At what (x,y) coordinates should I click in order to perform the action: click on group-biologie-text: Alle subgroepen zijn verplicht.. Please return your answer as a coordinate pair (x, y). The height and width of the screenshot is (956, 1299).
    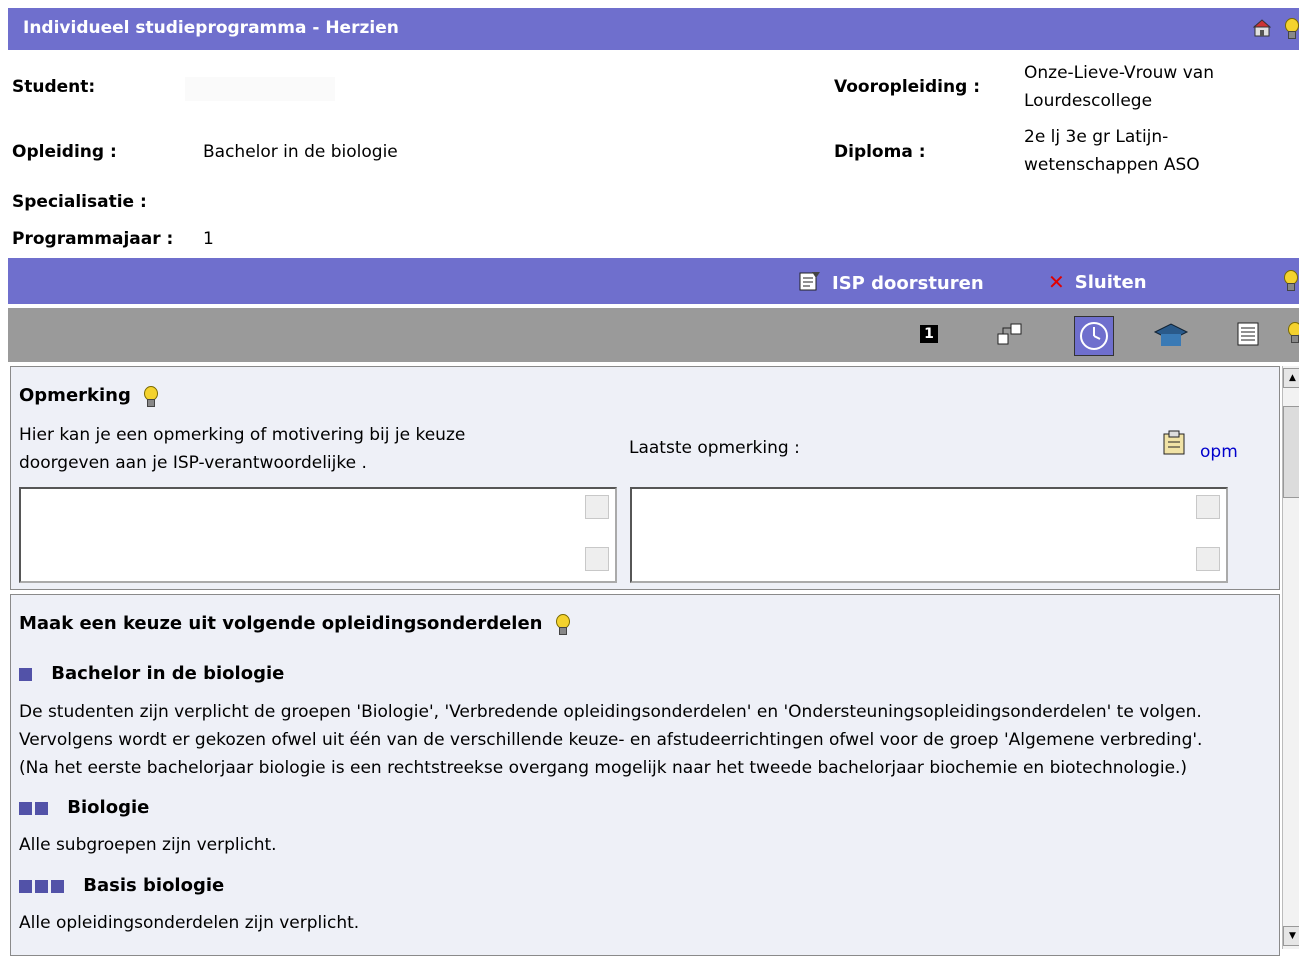
    Looking at the image, I should click on (148, 845).